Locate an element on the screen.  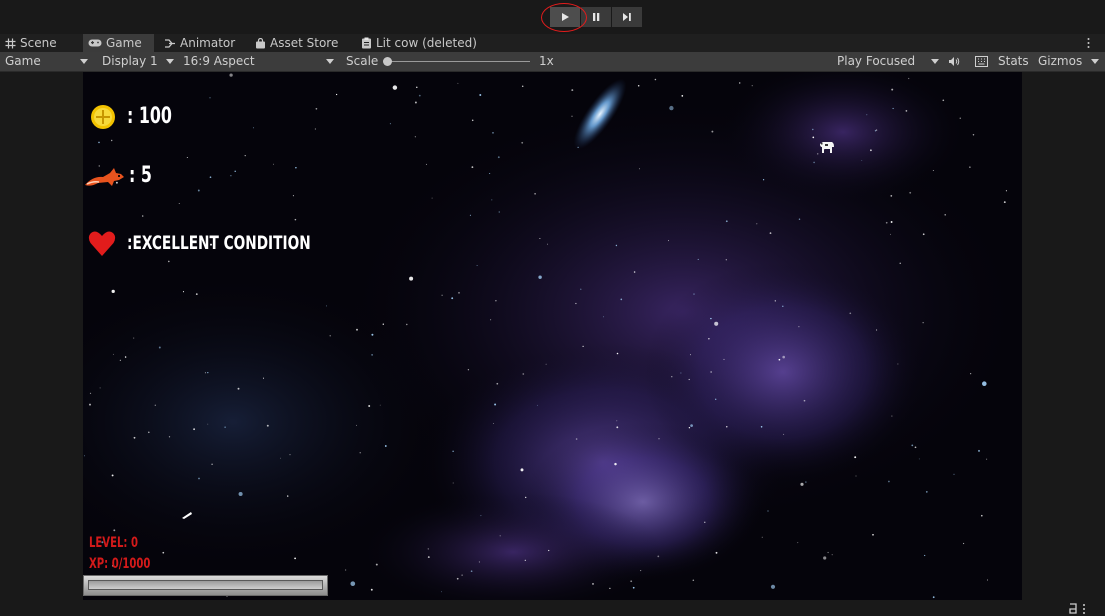
stats-label: Stats is located at coordinates (1013, 61).